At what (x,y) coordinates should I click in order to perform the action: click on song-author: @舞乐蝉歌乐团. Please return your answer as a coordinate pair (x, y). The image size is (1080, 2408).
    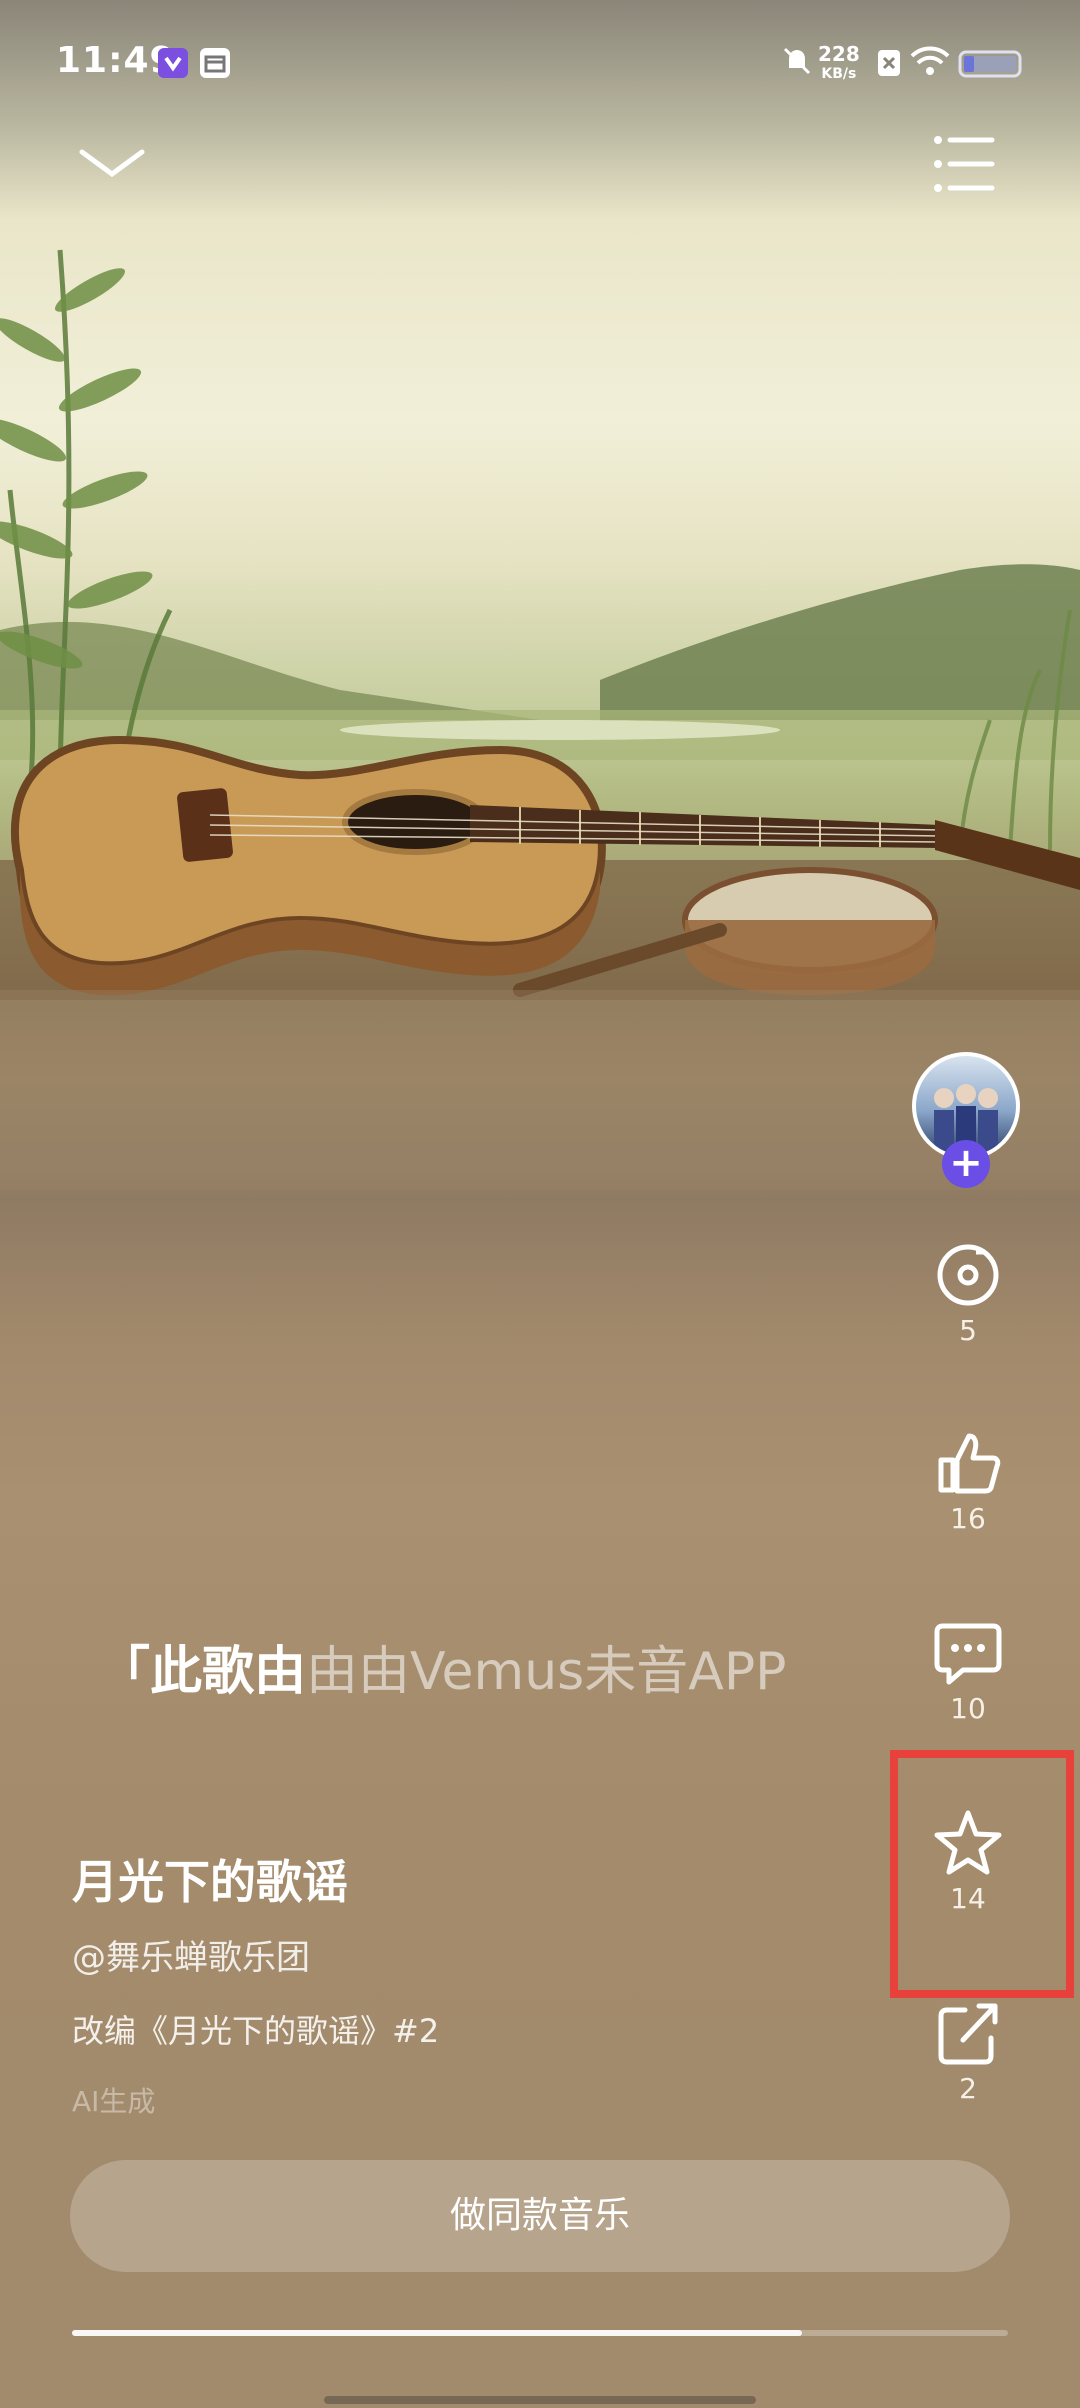
    Looking at the image, I should click on (191, 1954).